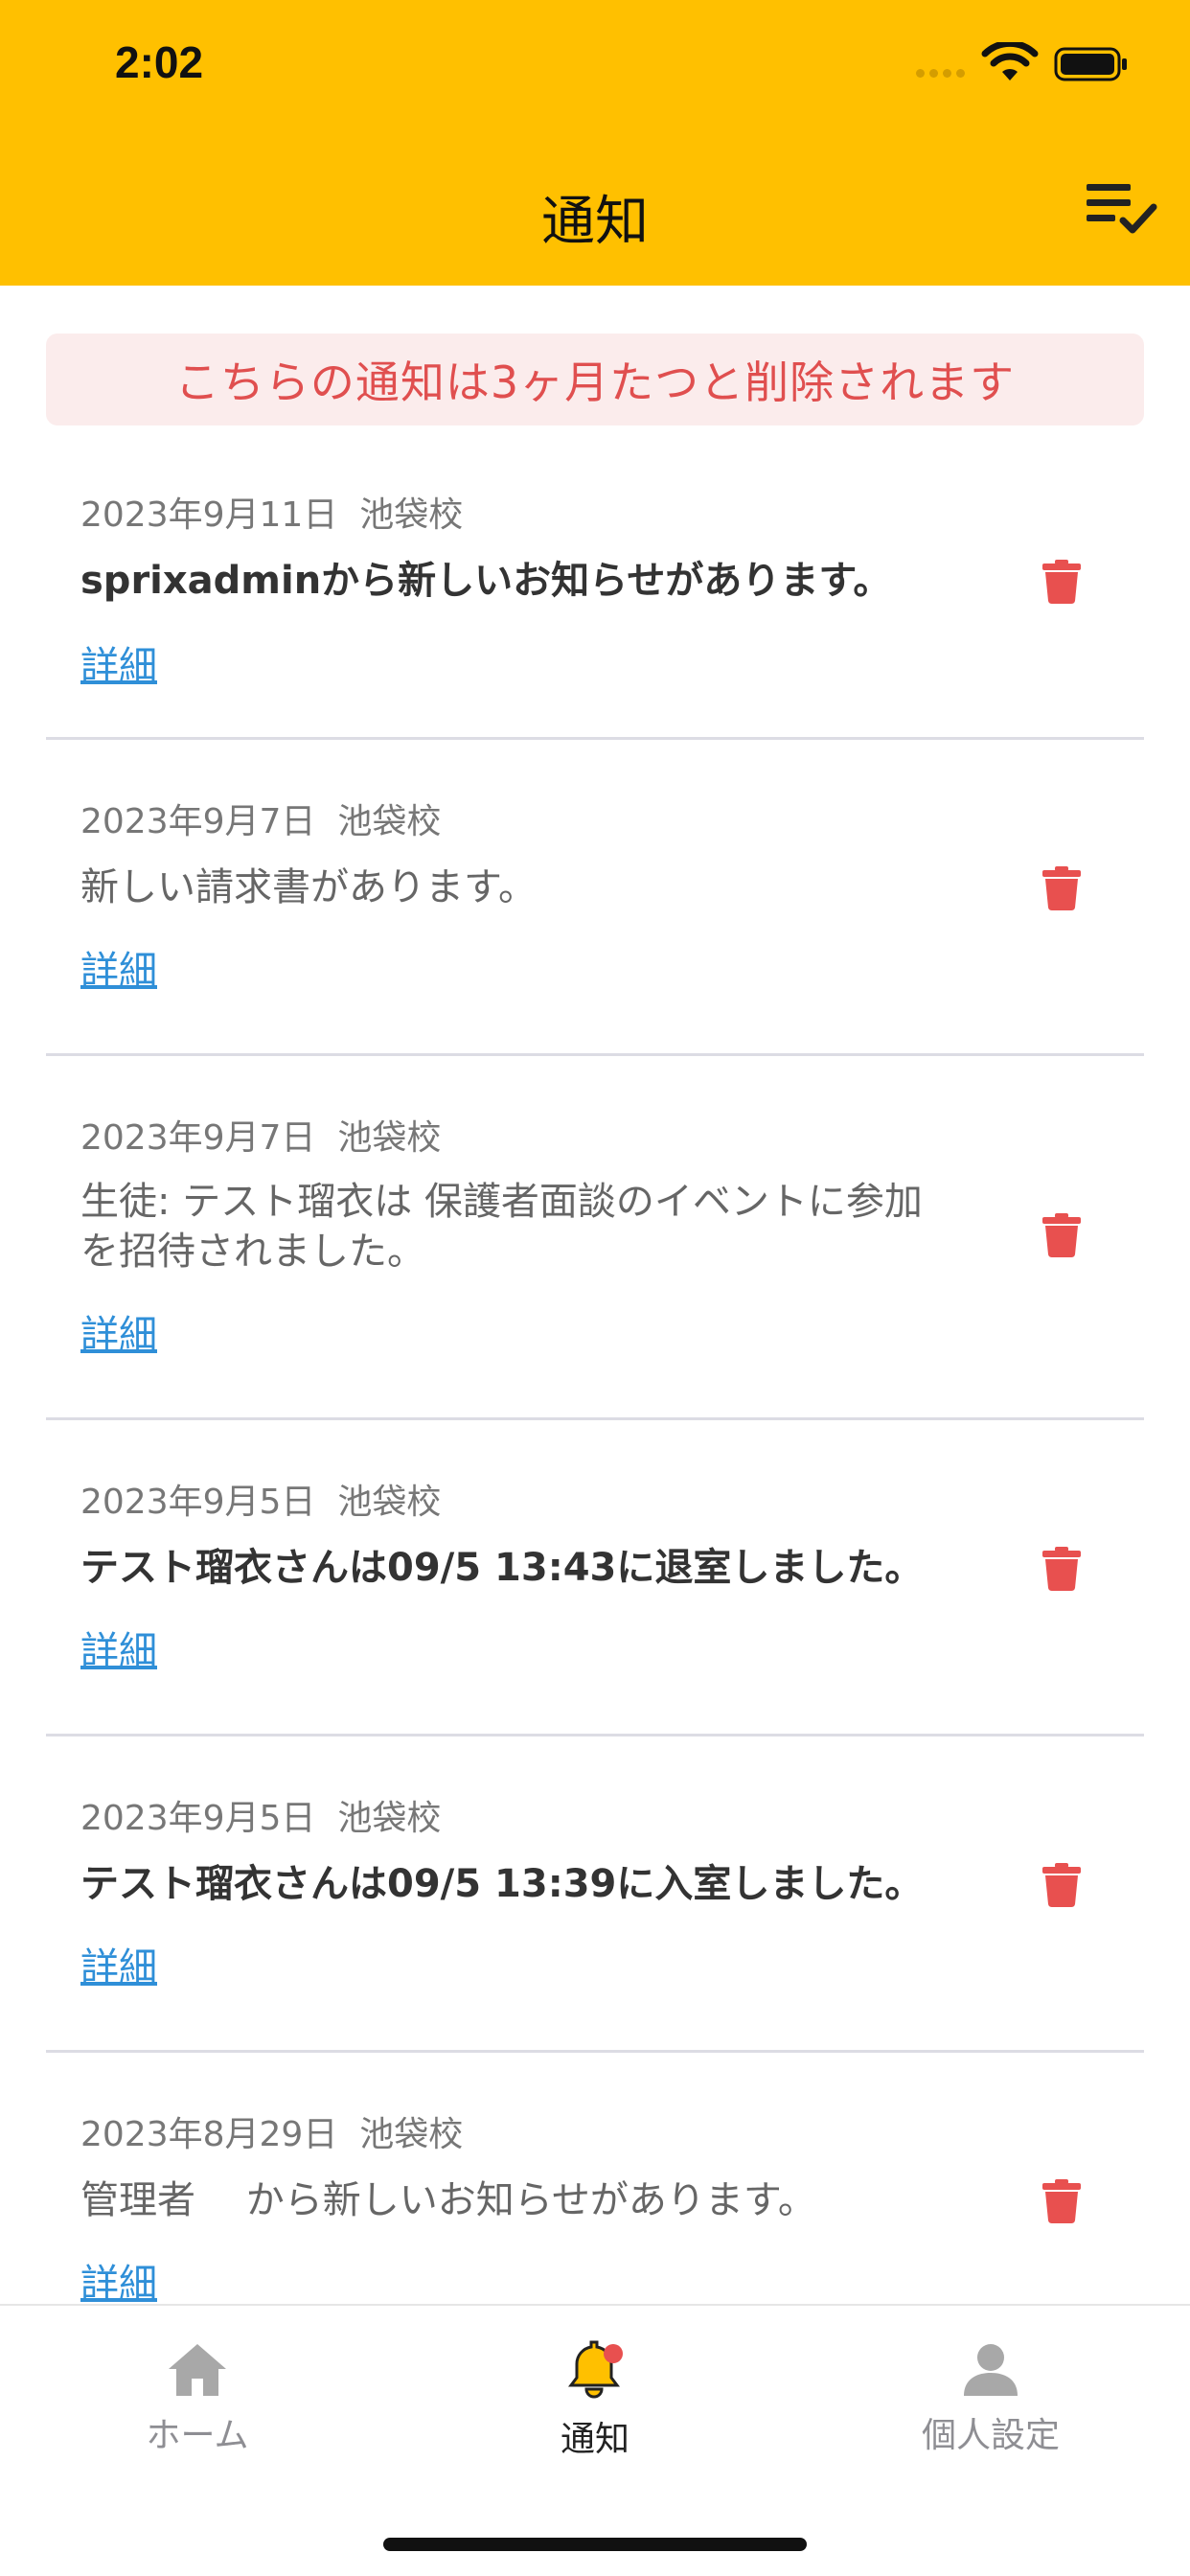 Image resolution: width=1190 pixels, height=2576 pixels. I want to click on tab-label: 通知, so click(594, 2439).